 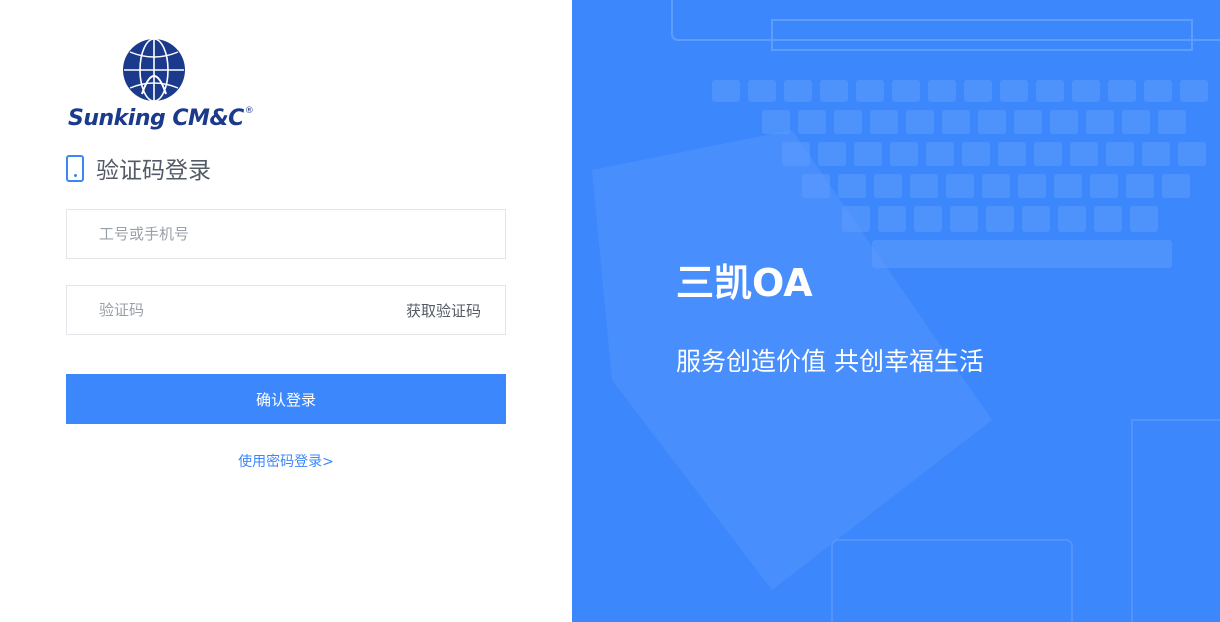 What do you see at coordinates (443, 310) in the screenshot?
I see `get-code-button: 获取验证码` at bounding box center [443, 310].